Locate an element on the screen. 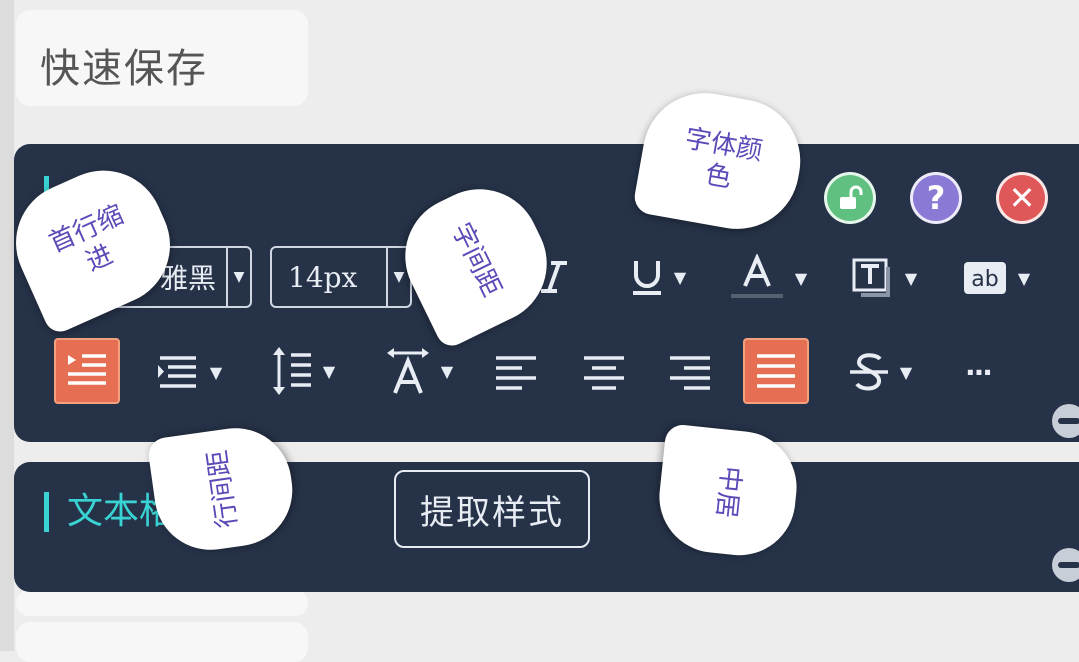 The image size is (1079, 662). callout-text: 字间距 is located at coordinates (476, 260).